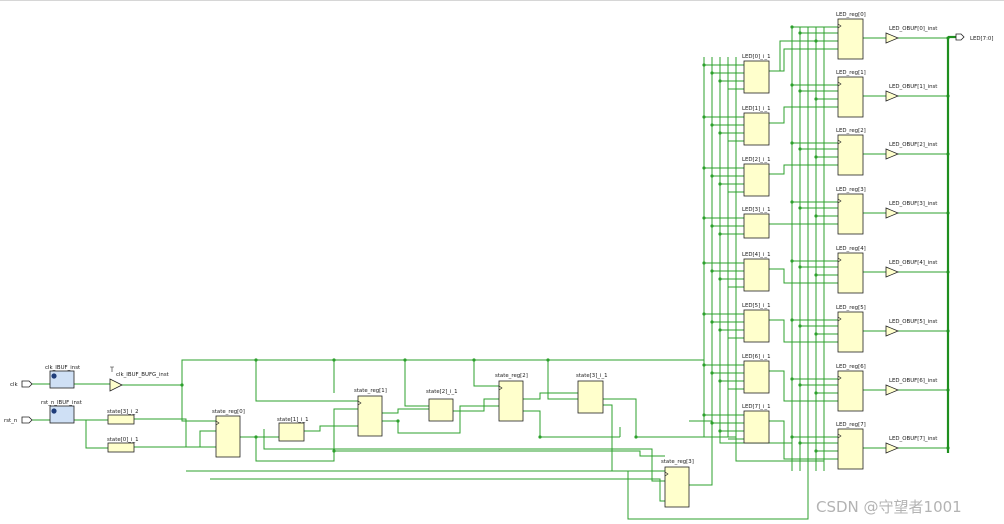 The image size is (1004, 524). I want to click on led-reg-cell: LED_reg[6], so click(851, 388).